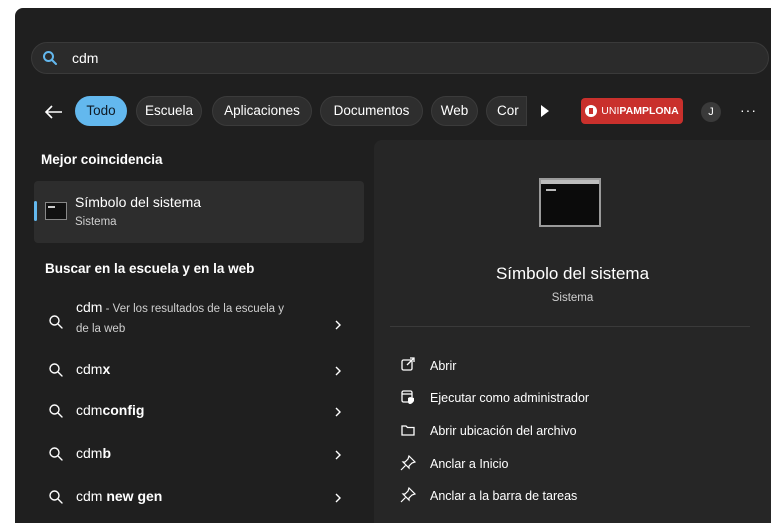 The width and height of the screenshot is (771, 523). What do you see at coordinates (199, 454) in the screenshot?
I see `web-result-cdmb: cdmb` at bounding box center [199, 454].